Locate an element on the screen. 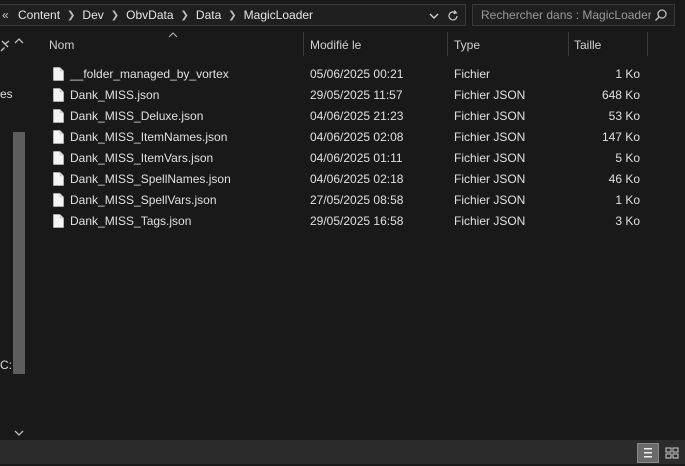 This screenshot has width=685, height=466. file-name: Dank_MISS_Tags.json is located at coordinates (131, 221).